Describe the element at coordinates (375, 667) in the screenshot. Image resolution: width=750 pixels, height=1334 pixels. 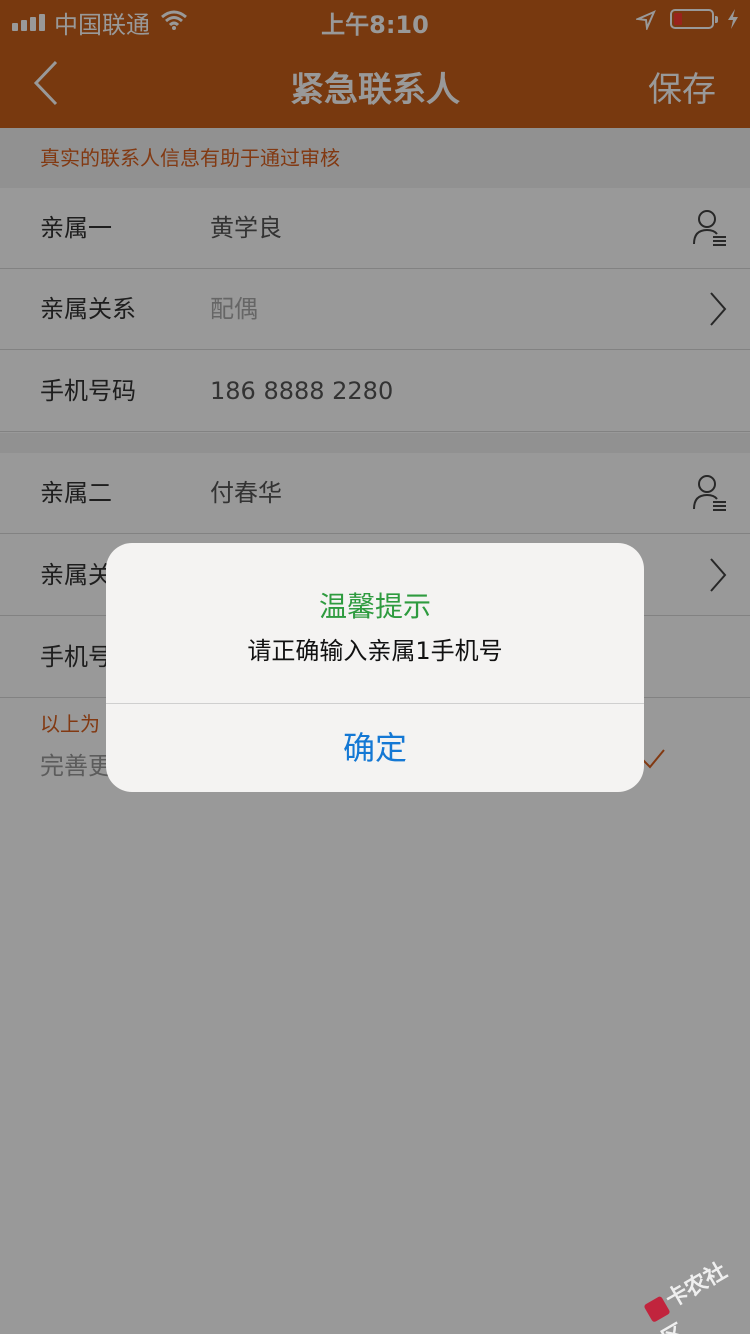
I see `alert-dialog: 温馨提示 请正确输入亲属1手机号 确定` at that location.